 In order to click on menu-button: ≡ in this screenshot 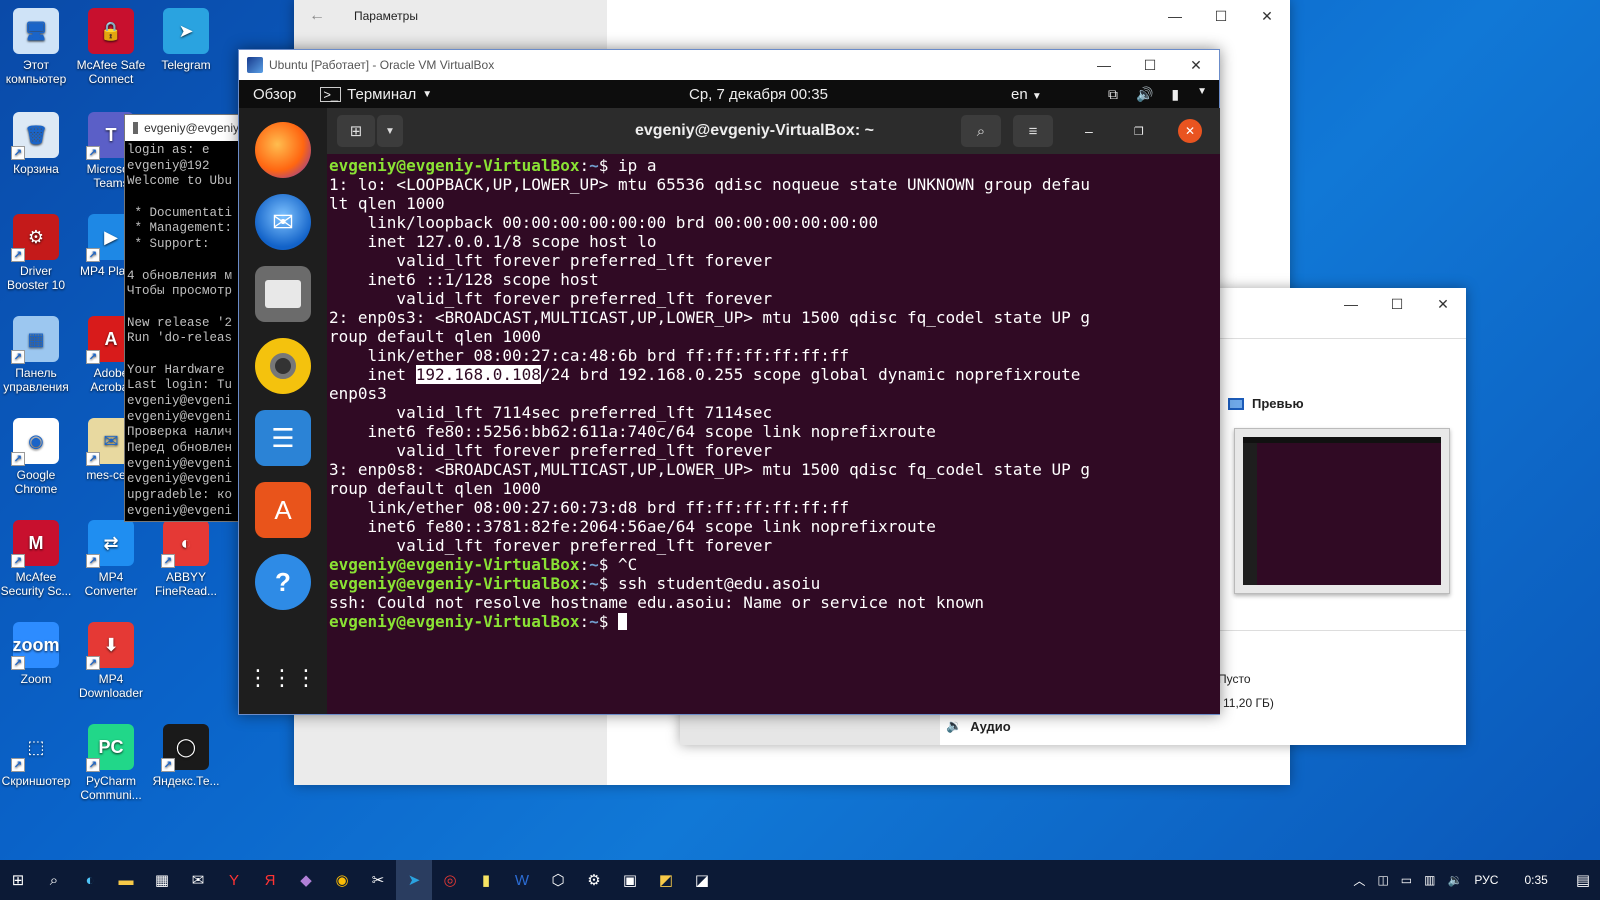, I will do `click(1033, 131)`.